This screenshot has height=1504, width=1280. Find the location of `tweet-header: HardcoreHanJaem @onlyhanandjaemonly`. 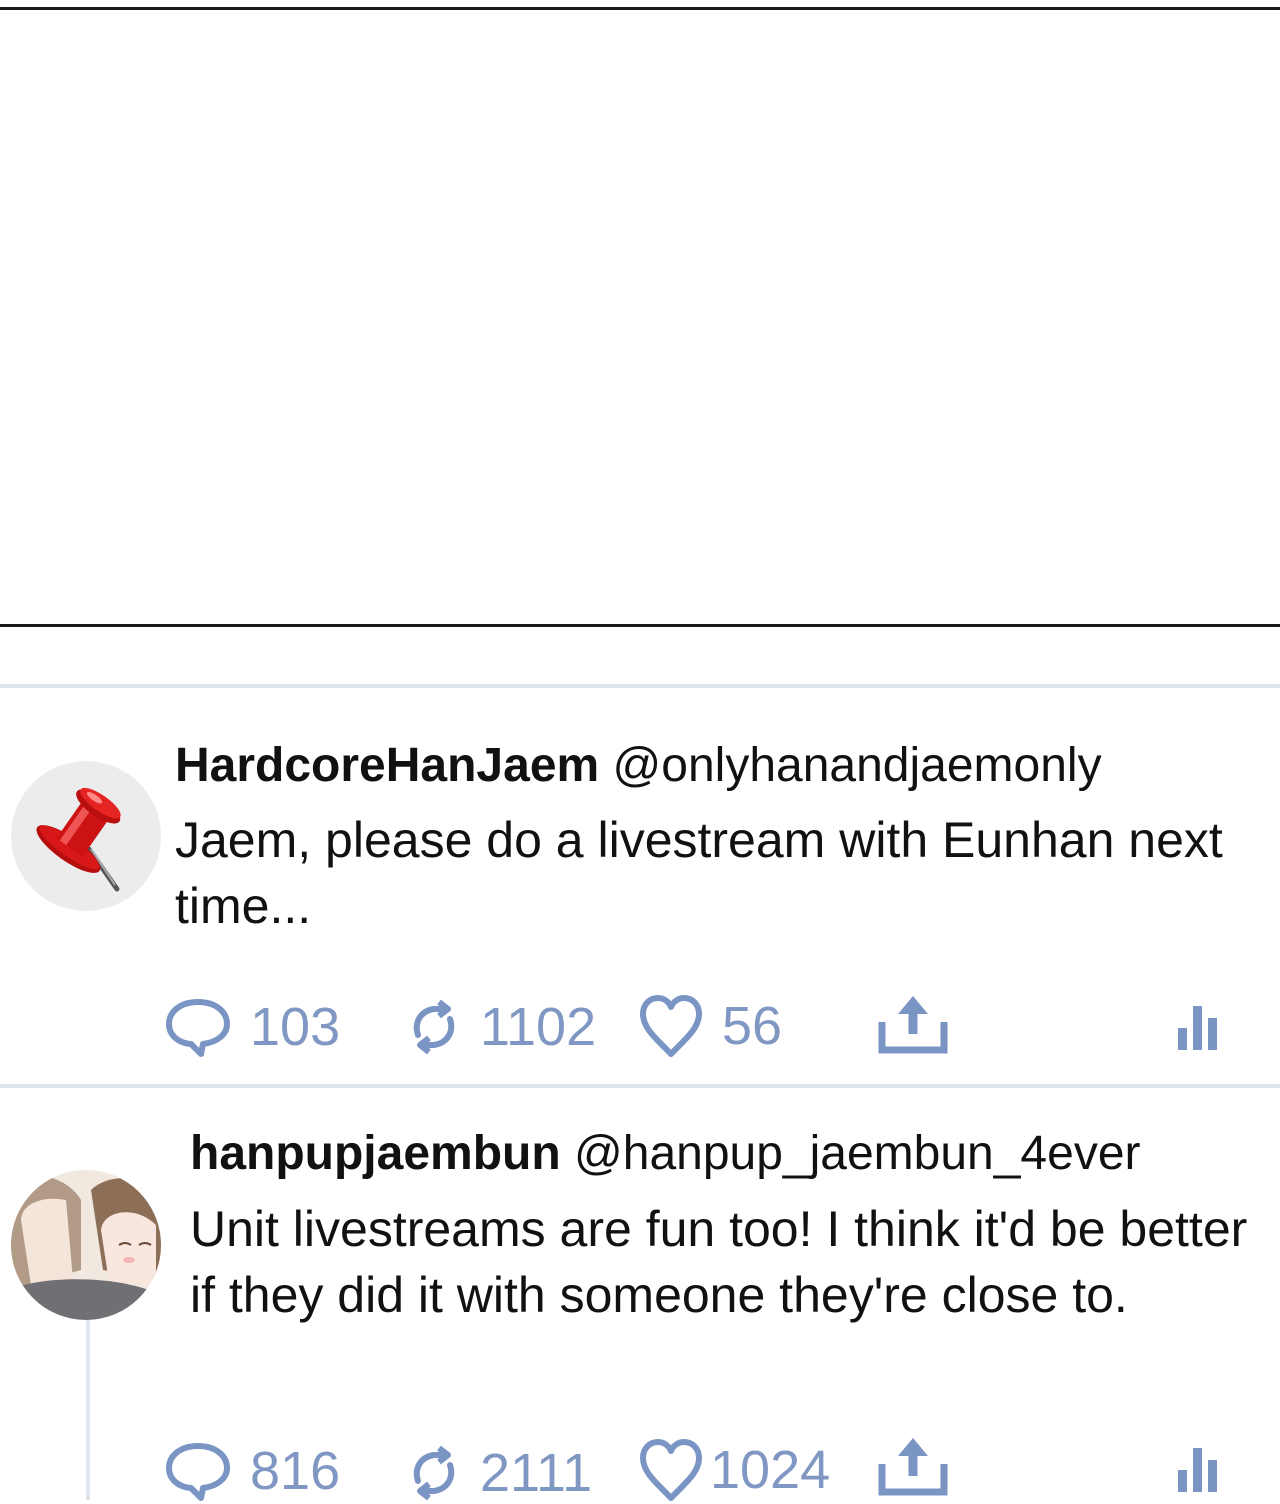

tweet-header: HardcoreHanJaem @onlyhanandjaemonly is located at coordinates (638, 766).